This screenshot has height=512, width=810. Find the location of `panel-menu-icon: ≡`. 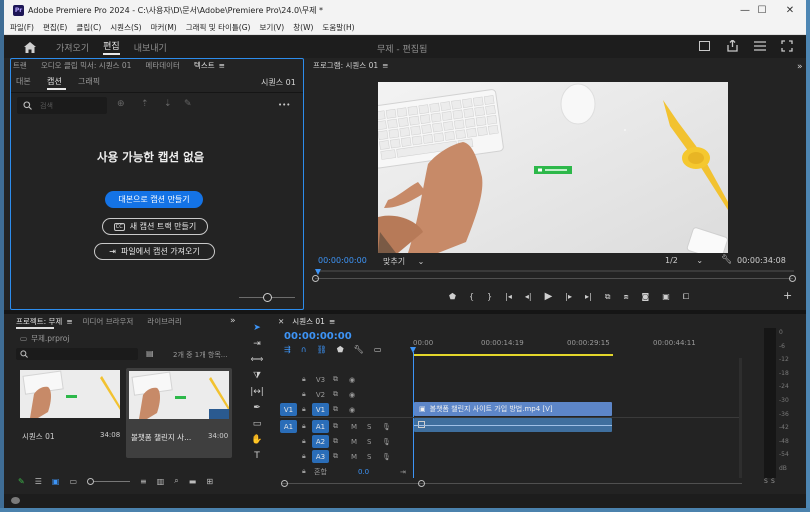

panel-menu-icon: ≡ is located at coordinates (222, 65).